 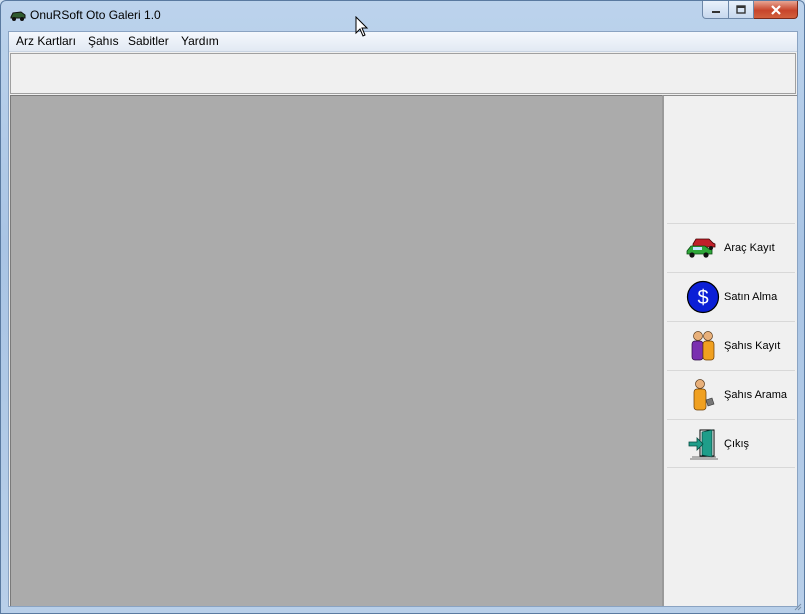 I want to click on minimize-button, so click(x=715, y=10).